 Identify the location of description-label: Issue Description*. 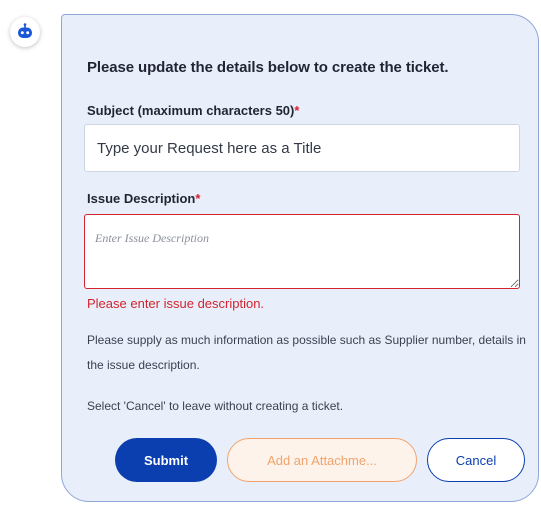
(143, 198).